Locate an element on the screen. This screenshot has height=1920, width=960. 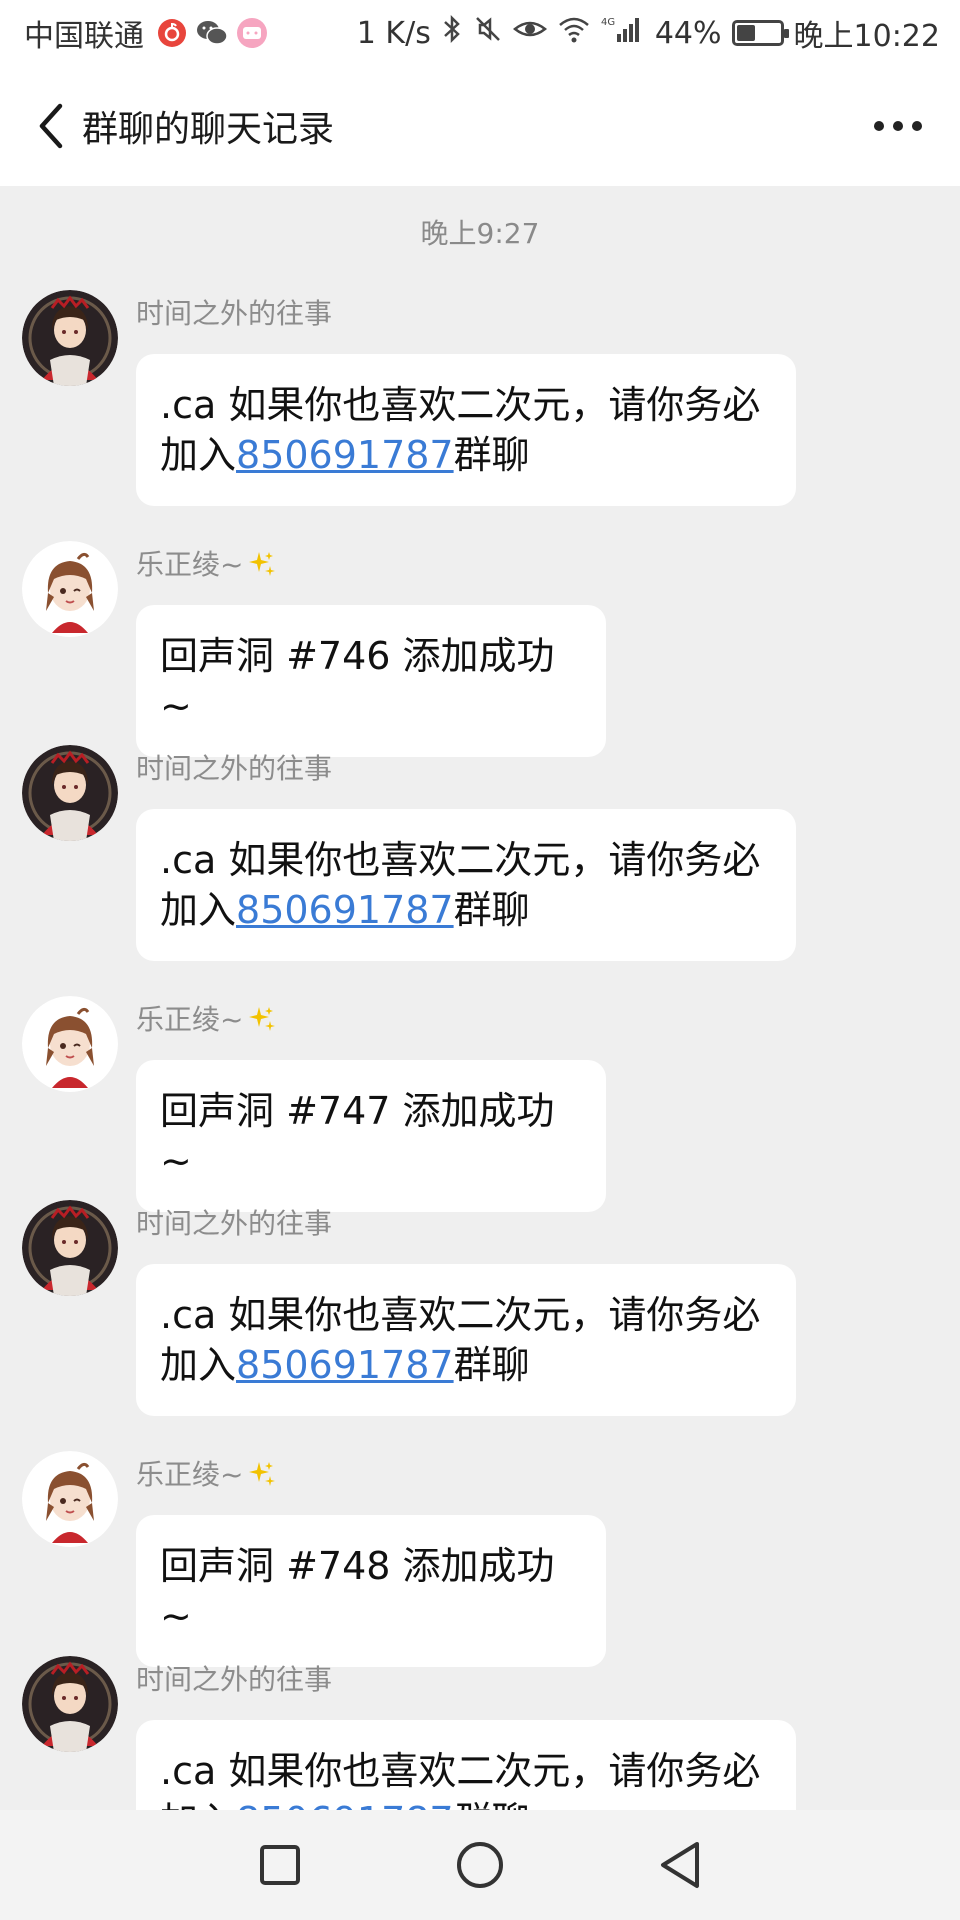
netease-music-icon is located at coordinates (172, 33).